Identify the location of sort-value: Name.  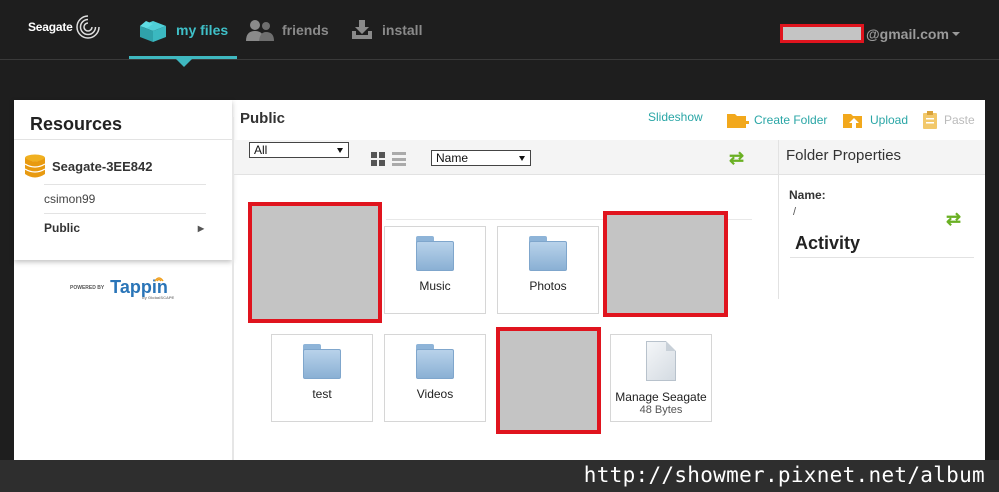
(452, 158).